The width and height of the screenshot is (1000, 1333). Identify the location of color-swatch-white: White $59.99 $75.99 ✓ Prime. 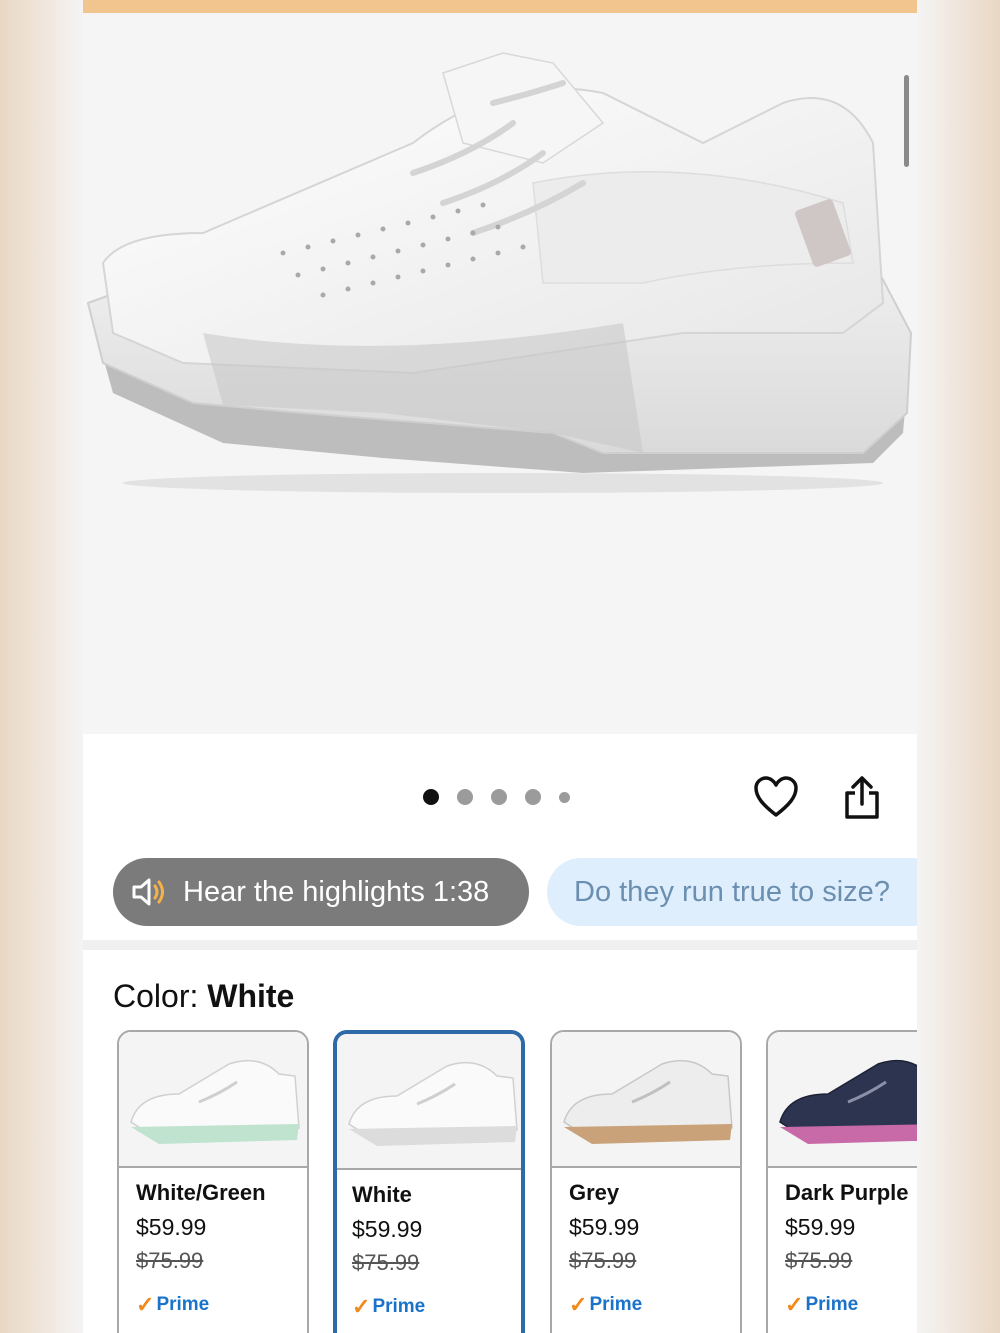
(429, 1181).